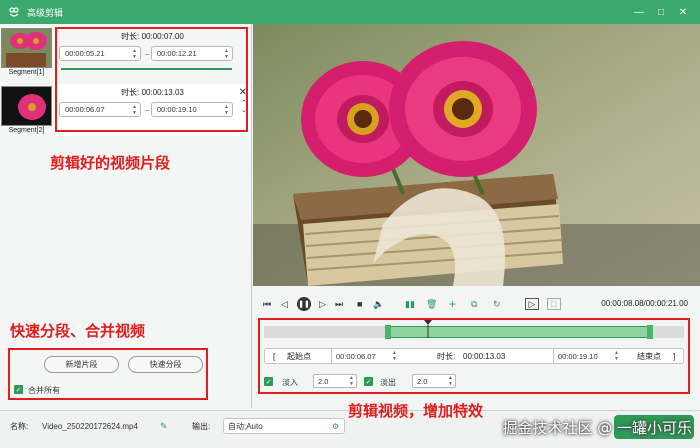 The width and height of the screenshot is (700, 448). Describe the element at coordinates (19, 426) in the screenshot. I see `name-label: 名称:` at that location.